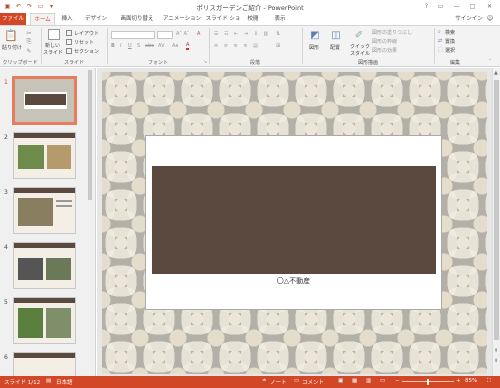 The width and height of the screenshot is (500, 388). What do you see at coordinates (360, 53) in the screenshot?
I see `quick-styles-button-2: スタイル` at bounding box center [360, 53].